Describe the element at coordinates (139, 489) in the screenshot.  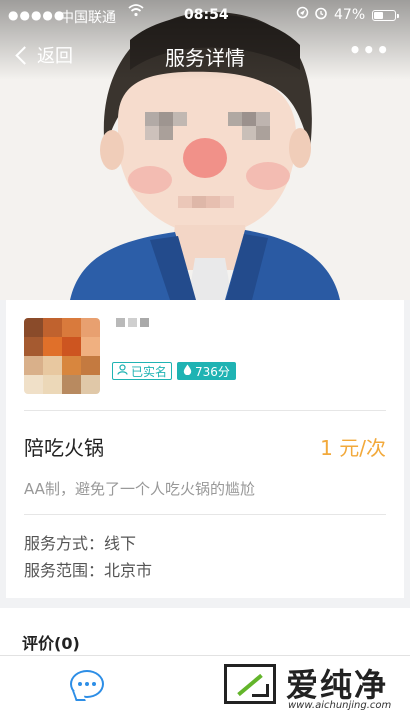
I see `service-description: AA制，避免了一个人吃火锅的尴尬` at that location.